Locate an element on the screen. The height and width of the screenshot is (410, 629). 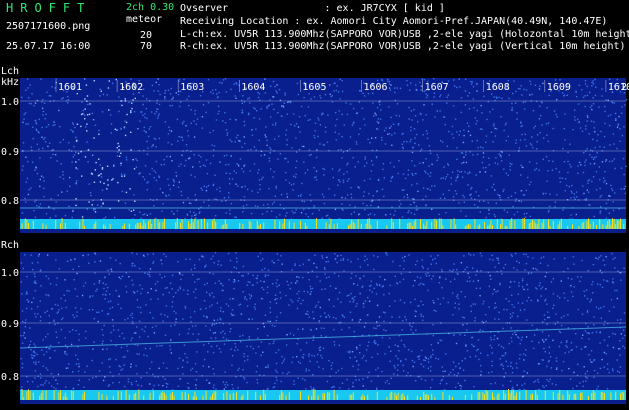
khz-unit-label: kHz is located at coordinates (10, 82).